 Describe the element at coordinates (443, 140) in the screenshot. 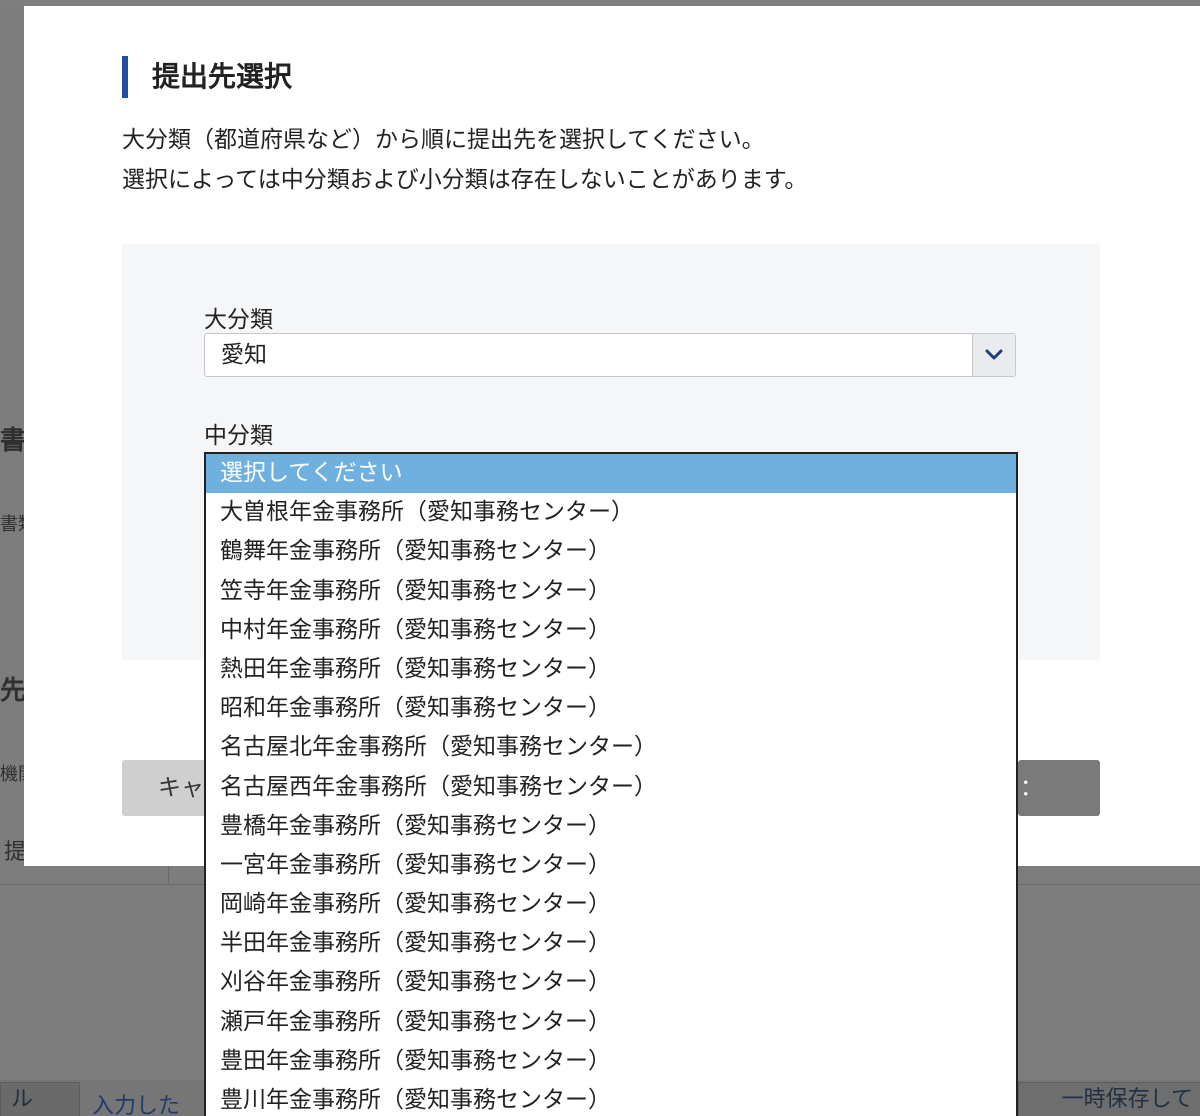

I see `description-line-1: 大分類（都道府県など）から順に提出先を選択してください。` at that location.